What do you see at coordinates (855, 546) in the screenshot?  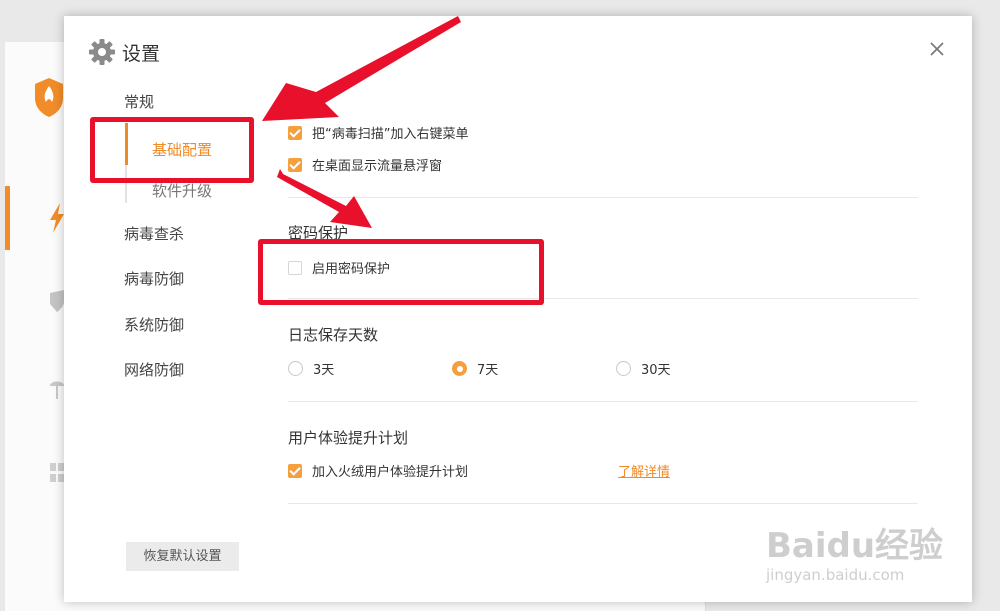 I see `watermark-logo: Baidu经验` at bounding box center [855, 546].